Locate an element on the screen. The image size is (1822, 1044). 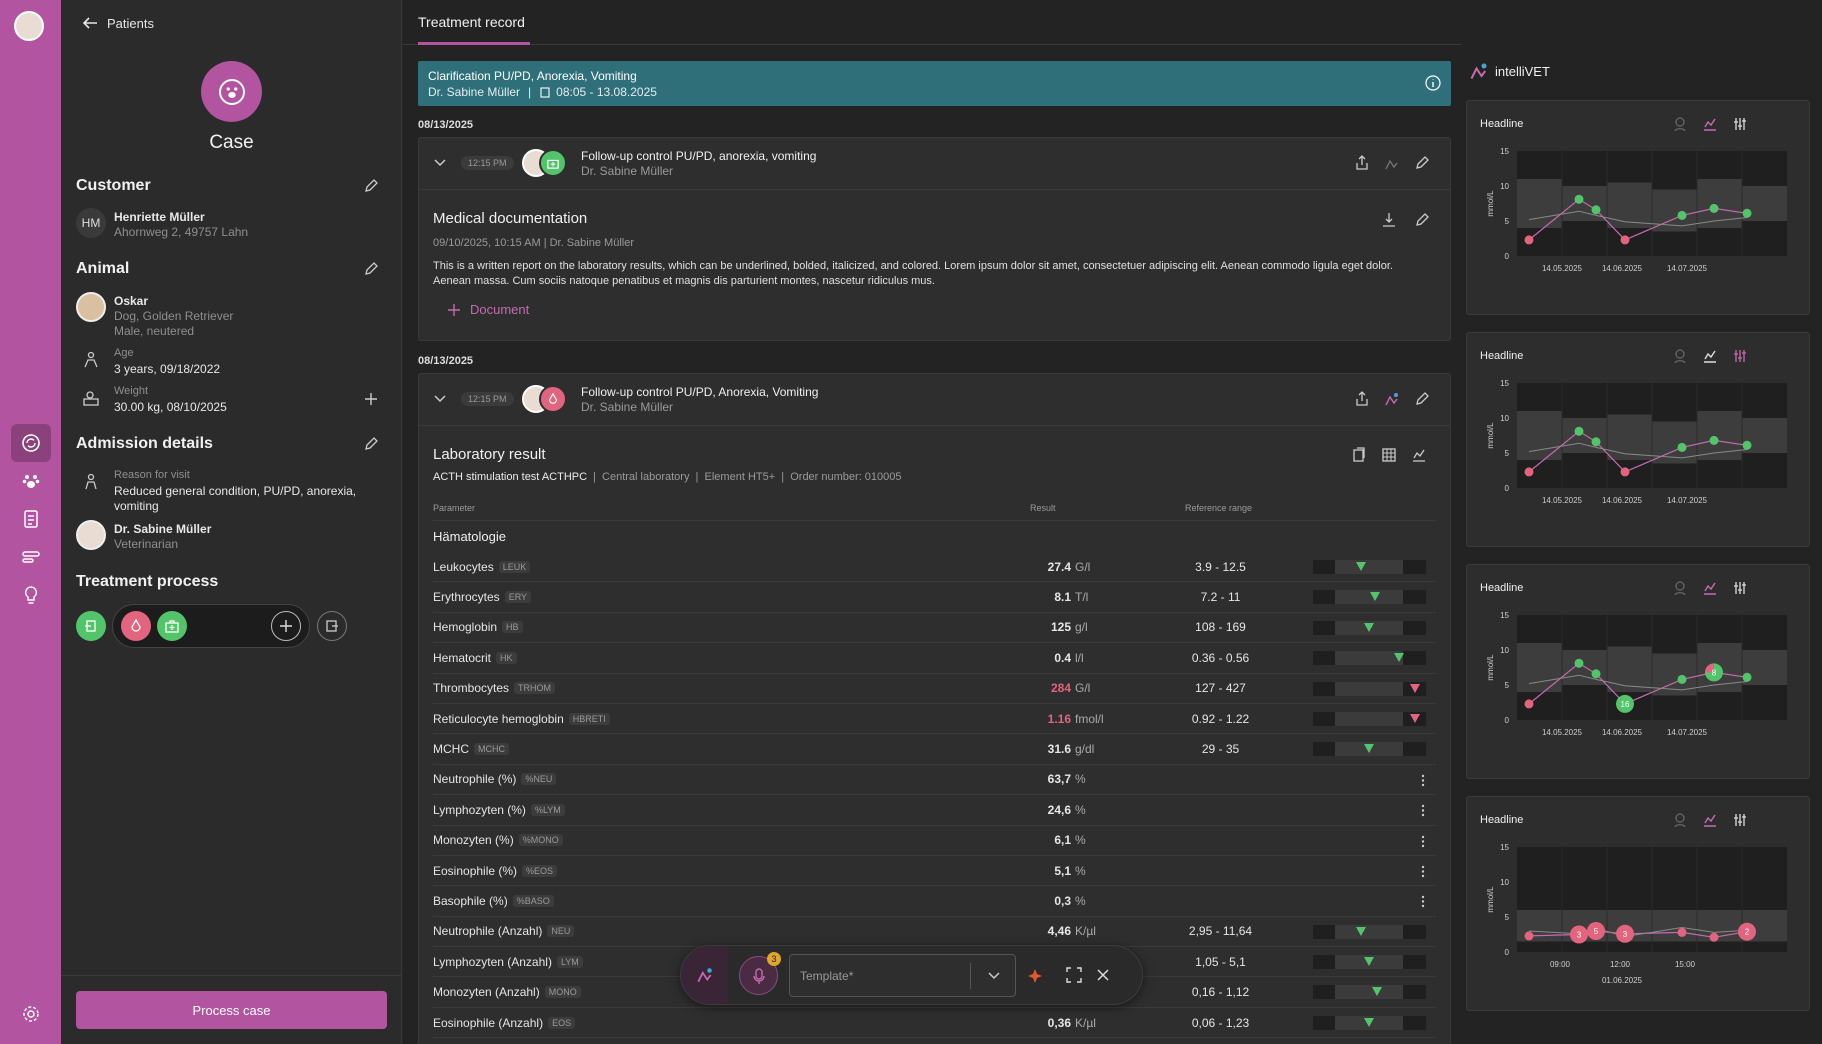
close-icon is located at coordinates (1103, 975).